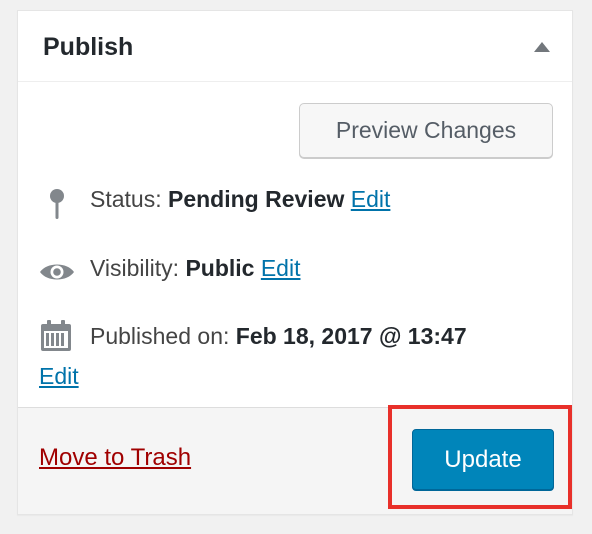  Describe the element at coordinates (126, 199) in the screenshot. I see `status-label: Status:` at that location.